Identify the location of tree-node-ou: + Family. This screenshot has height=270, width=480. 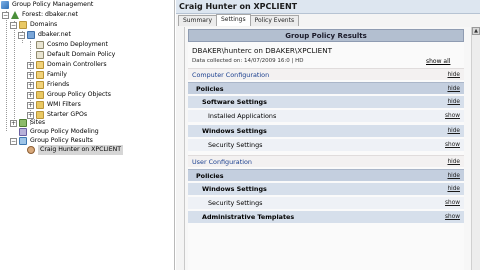
(47, 75).